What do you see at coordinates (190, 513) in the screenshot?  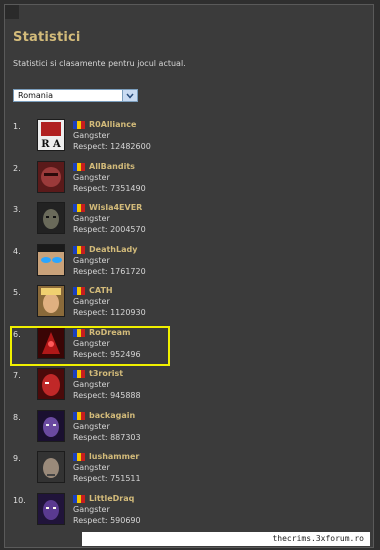 I see `leaderboard-row: 10. LittleDraq Gangster Respect: 590690` at bounding box center [190, 513].